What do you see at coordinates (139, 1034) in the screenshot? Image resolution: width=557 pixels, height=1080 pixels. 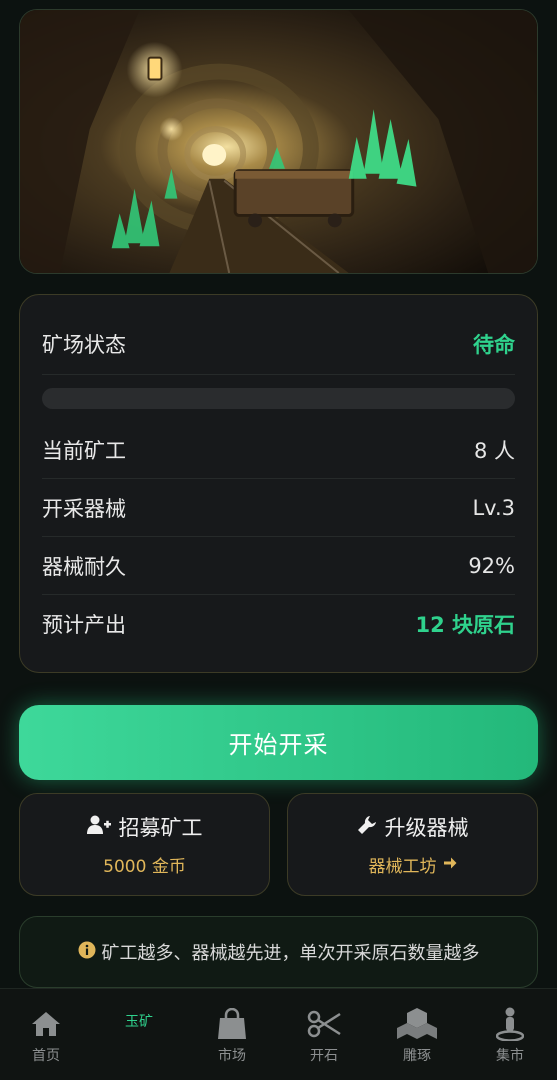 I see `nav-item-mine: 玉矿` at bounding box center [139, 1034].